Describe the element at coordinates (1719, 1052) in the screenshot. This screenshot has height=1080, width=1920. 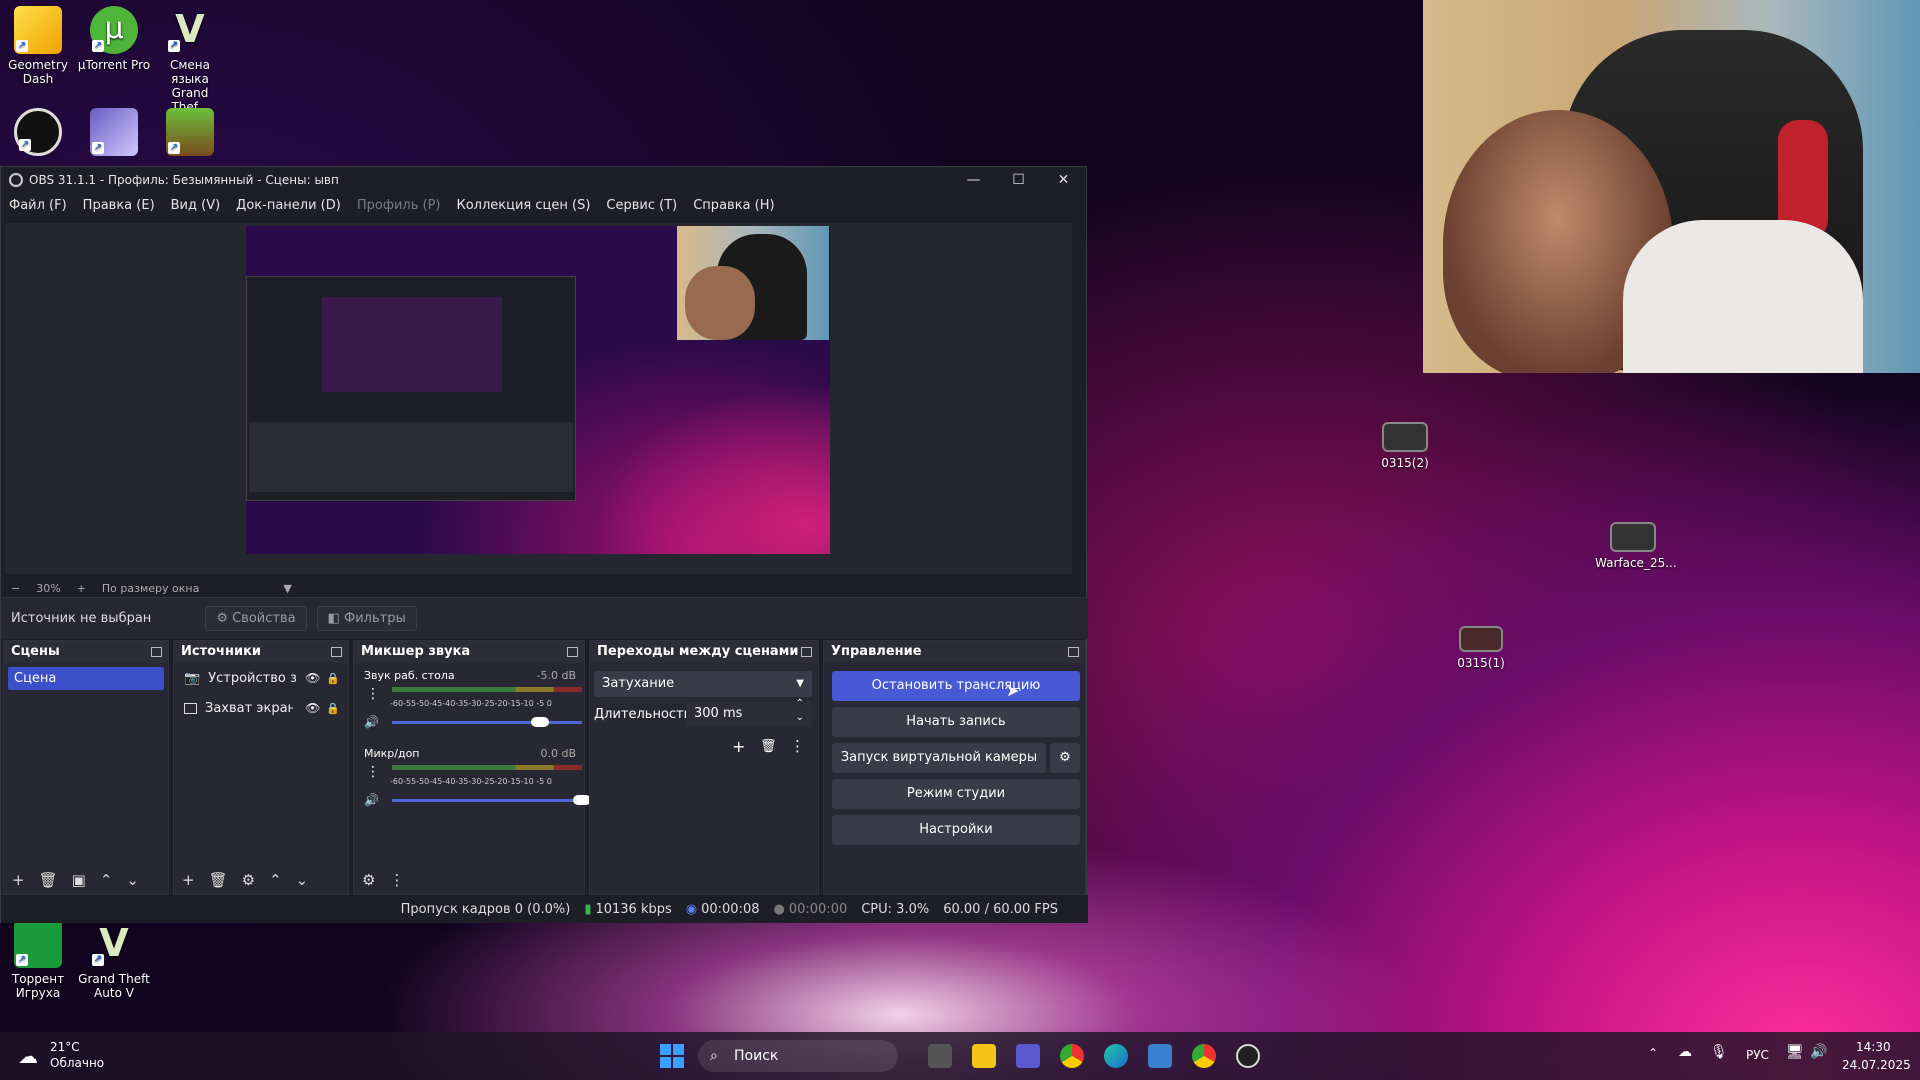
I see `microphone-icon: 🎙` at that location.